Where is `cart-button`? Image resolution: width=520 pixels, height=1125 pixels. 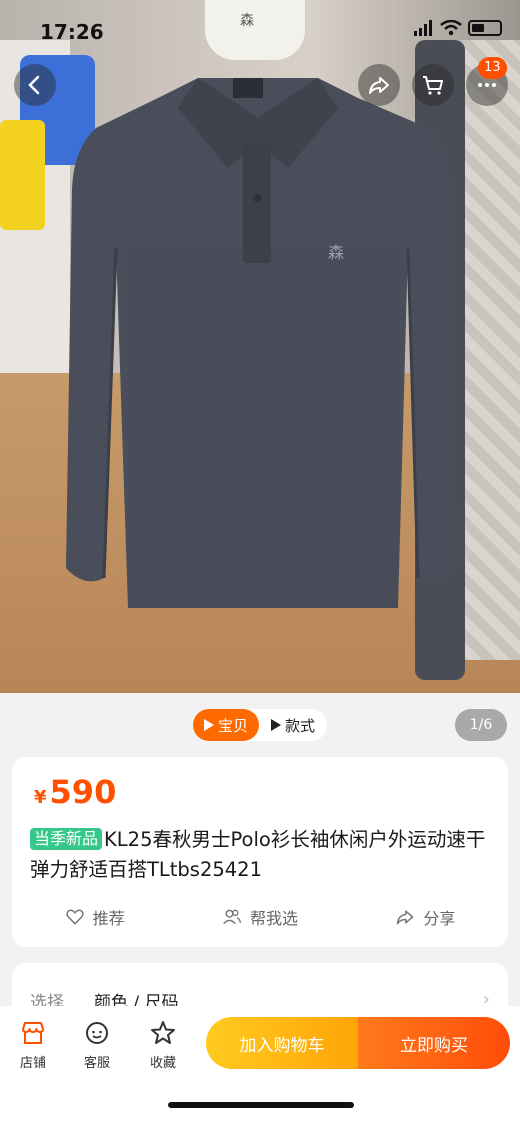 cart-button is located at coordinates (433, 85).